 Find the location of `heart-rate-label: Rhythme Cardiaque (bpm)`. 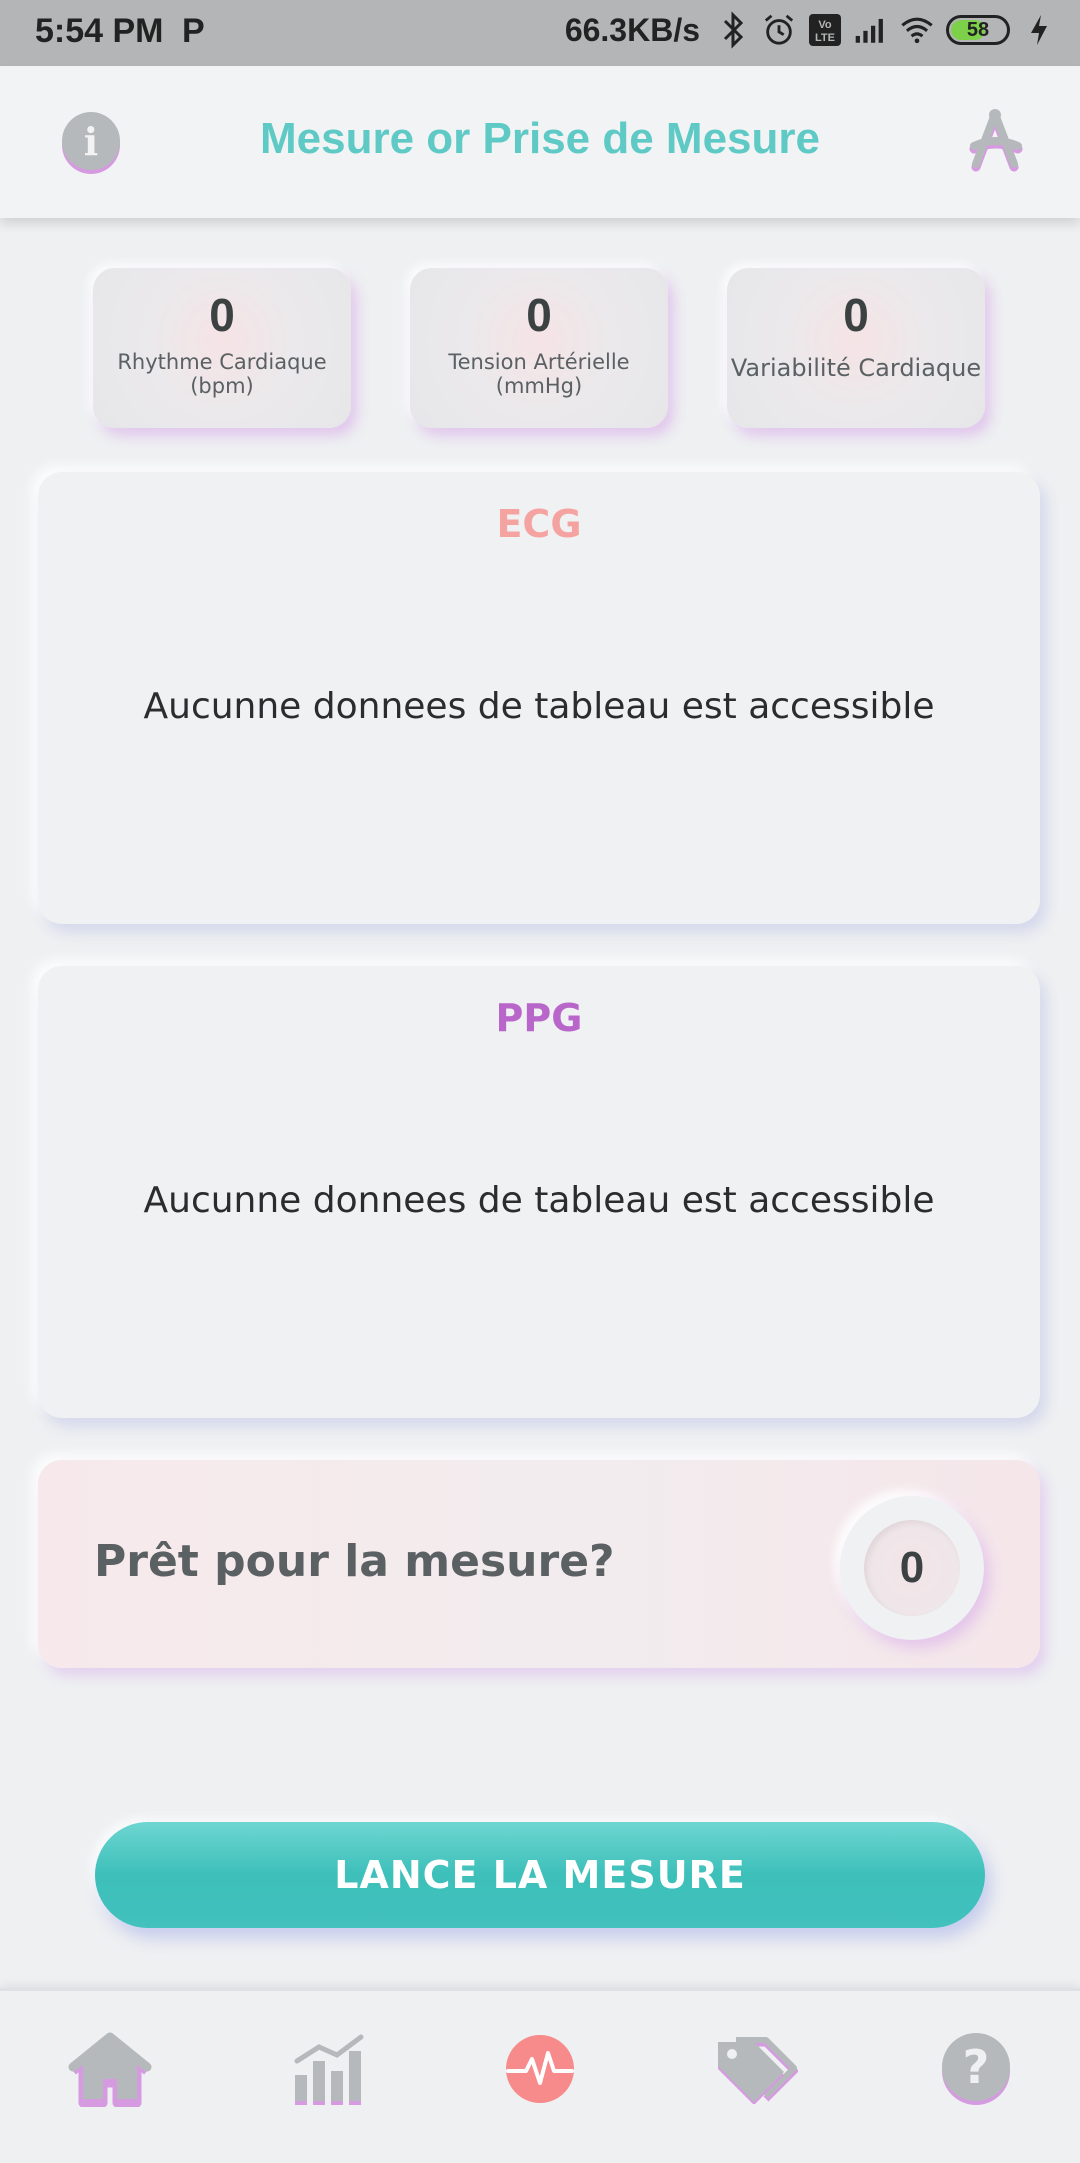

heart-rate-label: Rhythme Cardiaque (bpm) is located at coordinates (222, 374).